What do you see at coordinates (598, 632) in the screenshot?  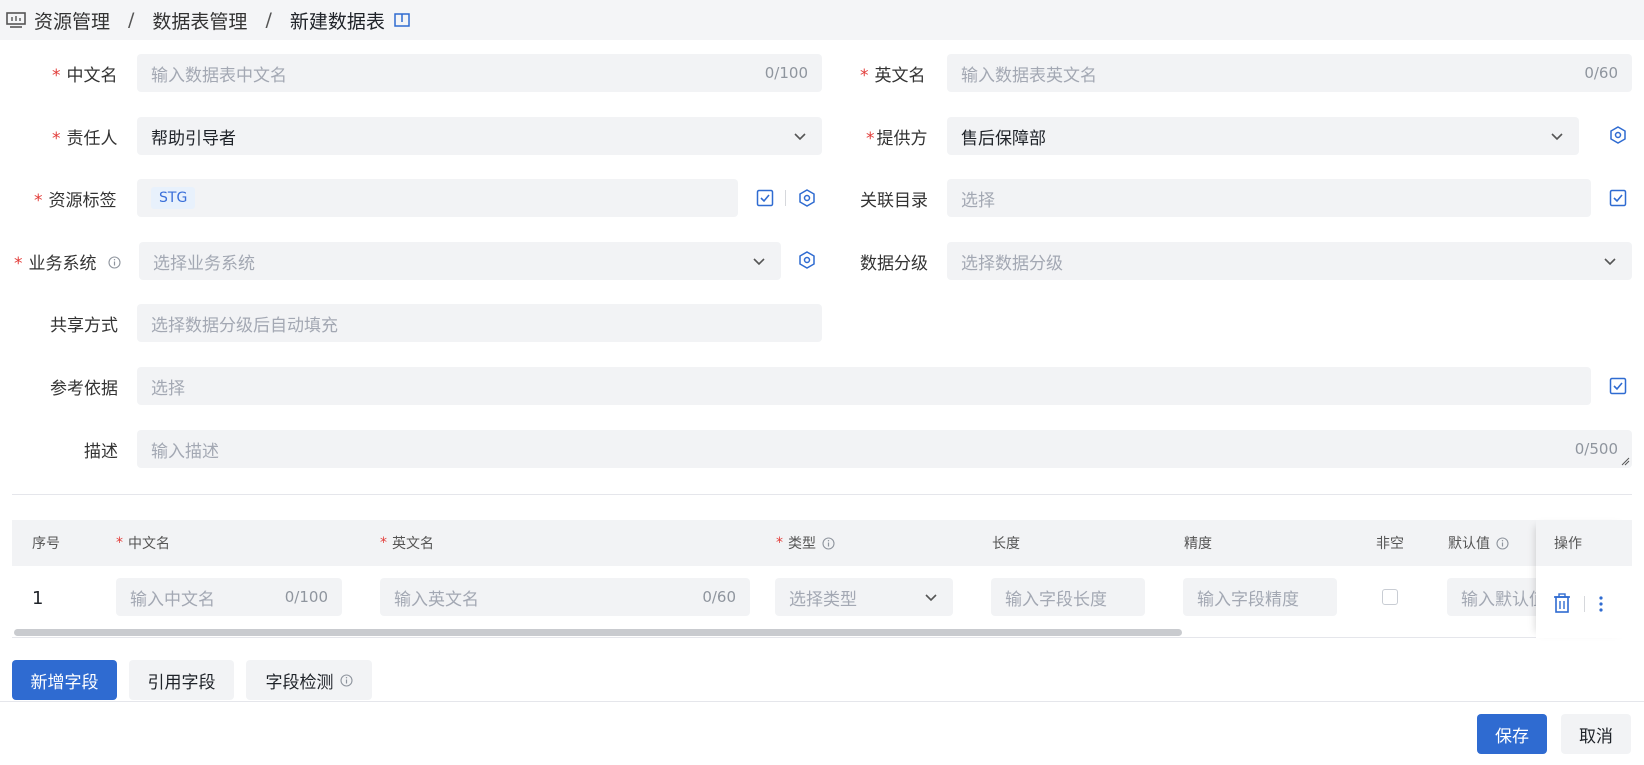 I see `scrollbar-thumb` at bounding box center [598, 632].